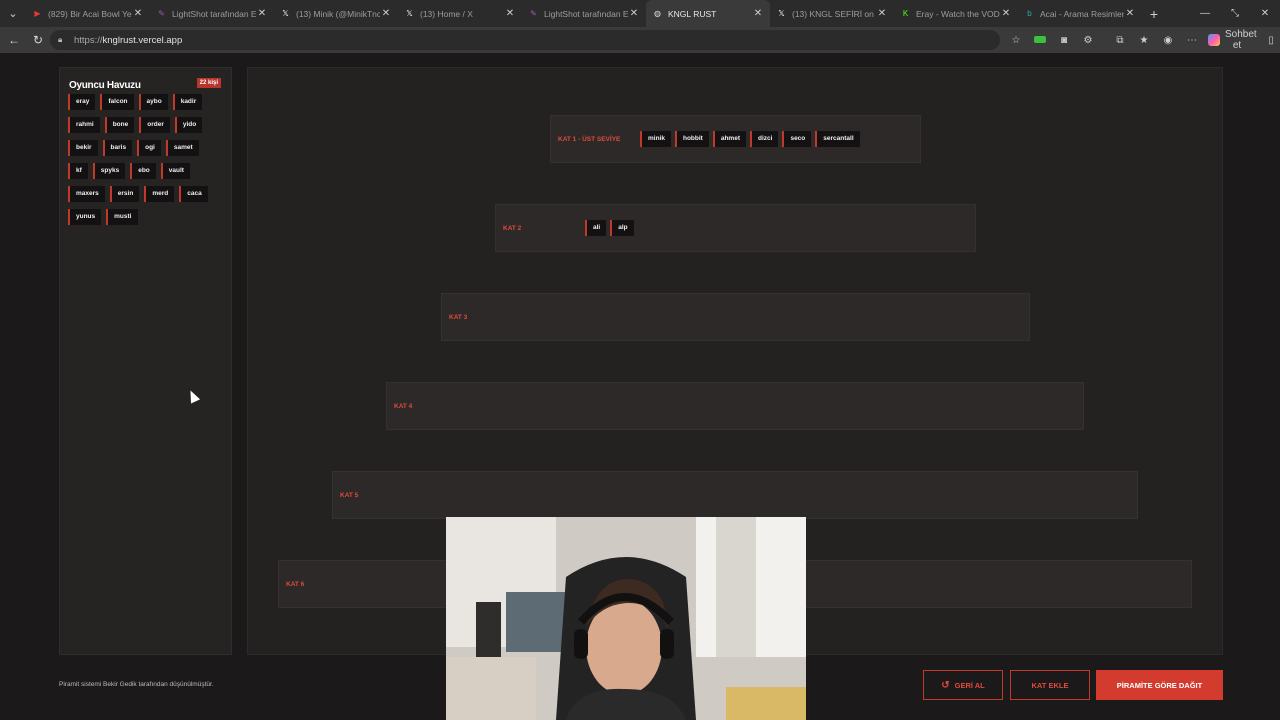 This screenshot has width=1280, height=720. What do you see at coordinates (193, 194) in the screenshot?
I see `player-chip: caca` at bounding box center [193, 194].